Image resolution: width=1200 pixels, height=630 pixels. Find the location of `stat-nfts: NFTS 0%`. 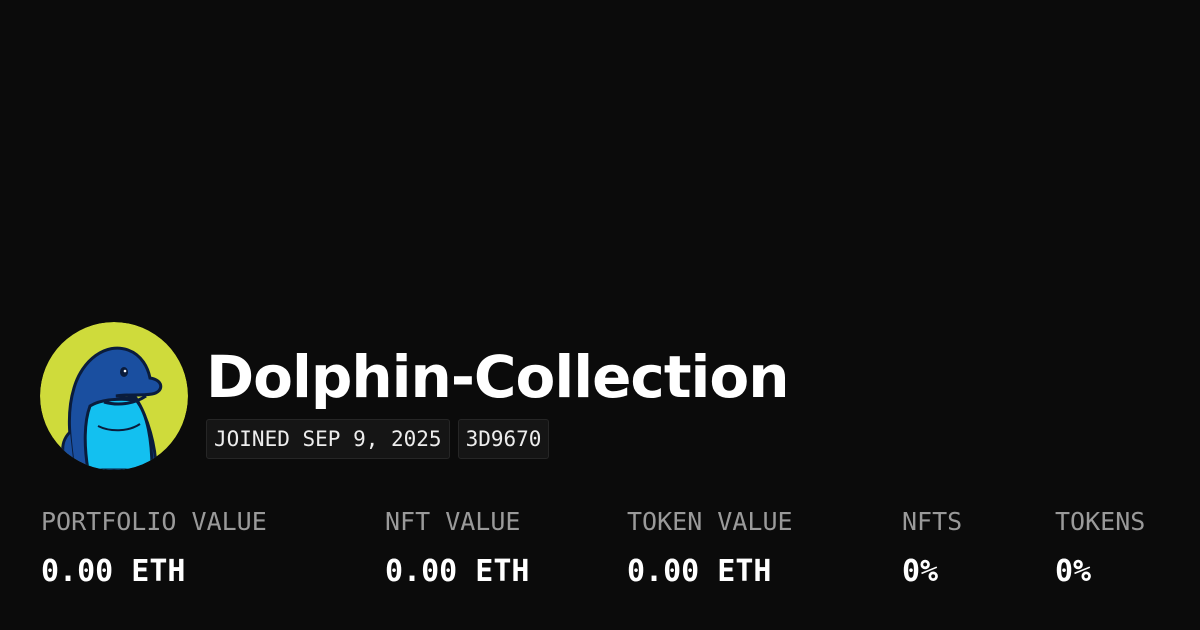

stat-nfts: NFTS 0% is located at coordinates (932, 547).